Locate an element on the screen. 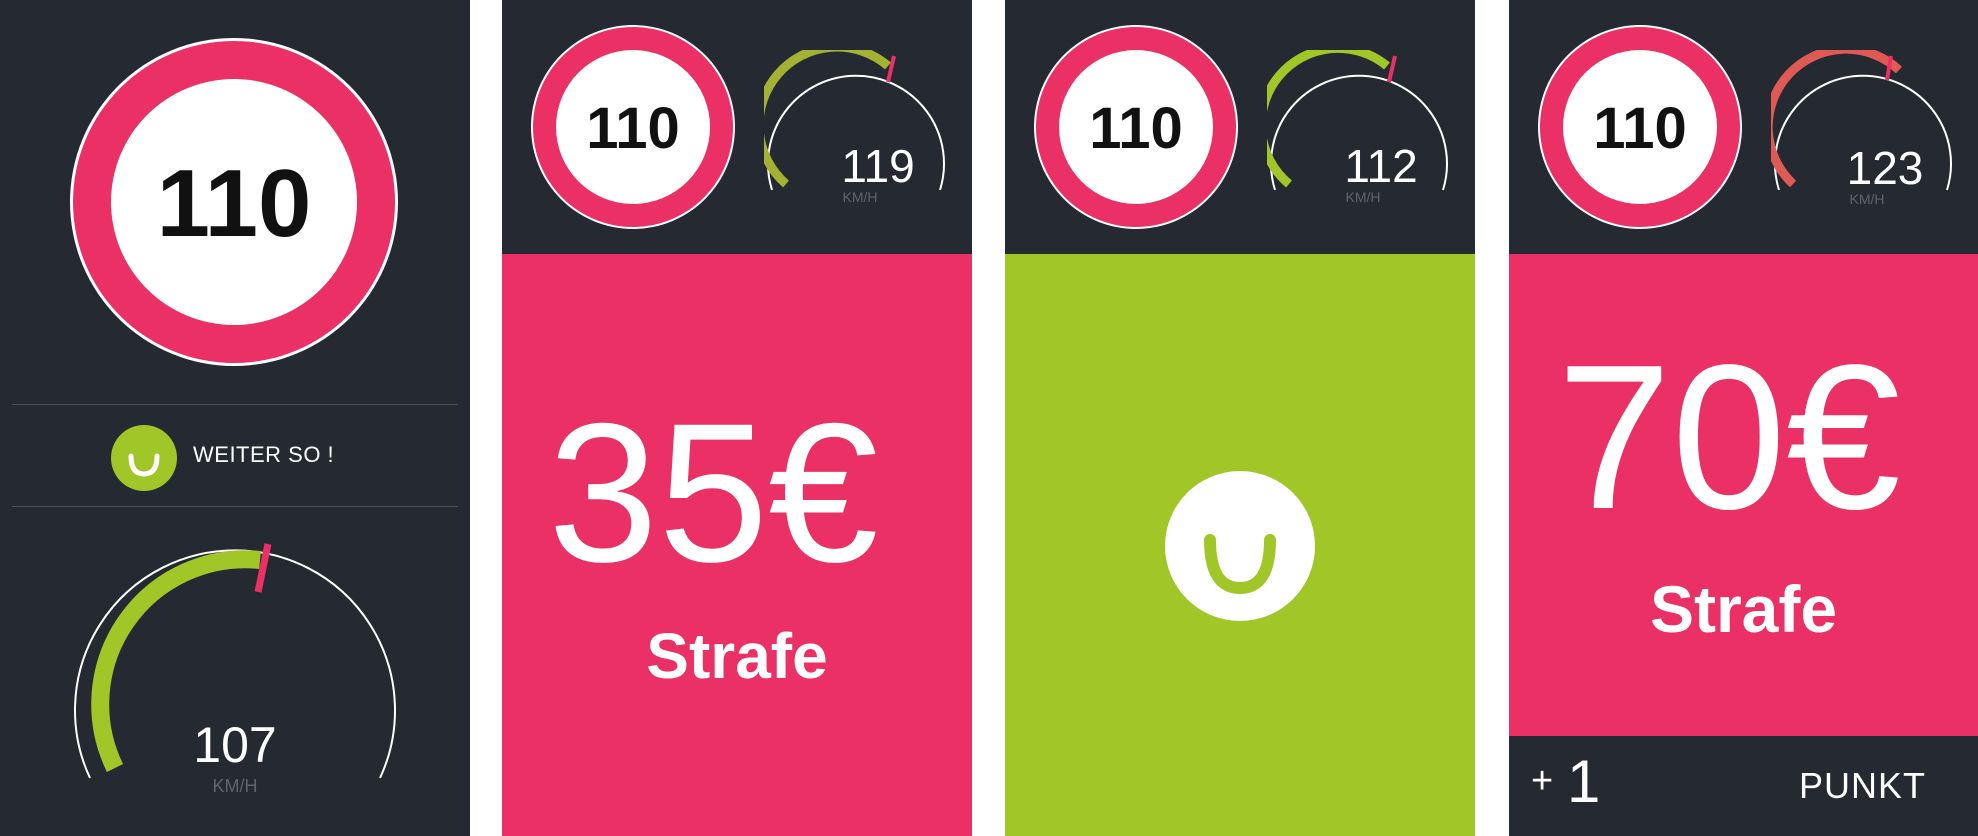 This screenshot has height=836, width=1978. speedometer-gauge: 112 KM/H is located at coordinates (1357, 127).